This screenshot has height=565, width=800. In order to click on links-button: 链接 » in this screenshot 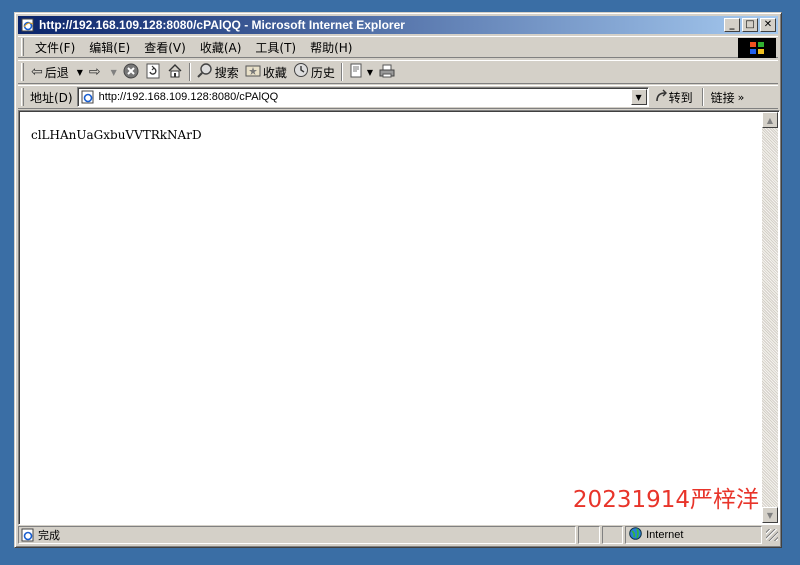, I will do `click(728, 97)`.